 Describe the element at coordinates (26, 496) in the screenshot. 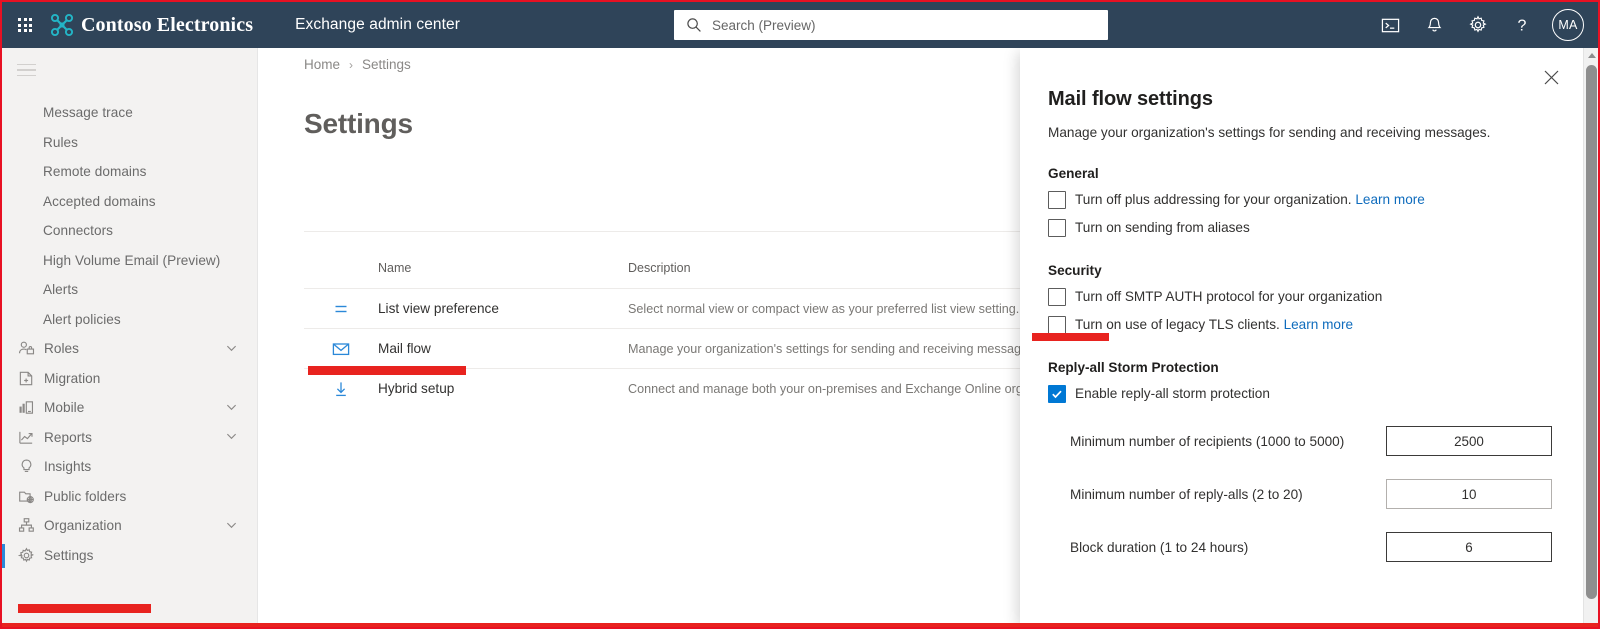

I see `public-folders-icon` at that location.